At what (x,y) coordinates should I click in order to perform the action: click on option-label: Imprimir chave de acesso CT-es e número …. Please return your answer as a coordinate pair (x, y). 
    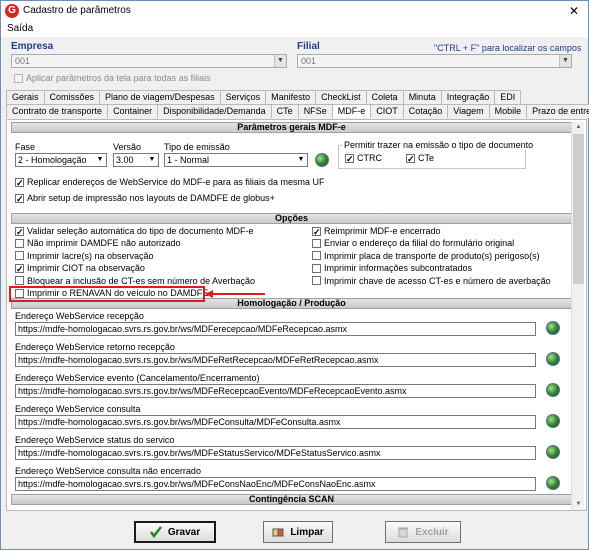
    Looking at the image, I should click on (437, 280).